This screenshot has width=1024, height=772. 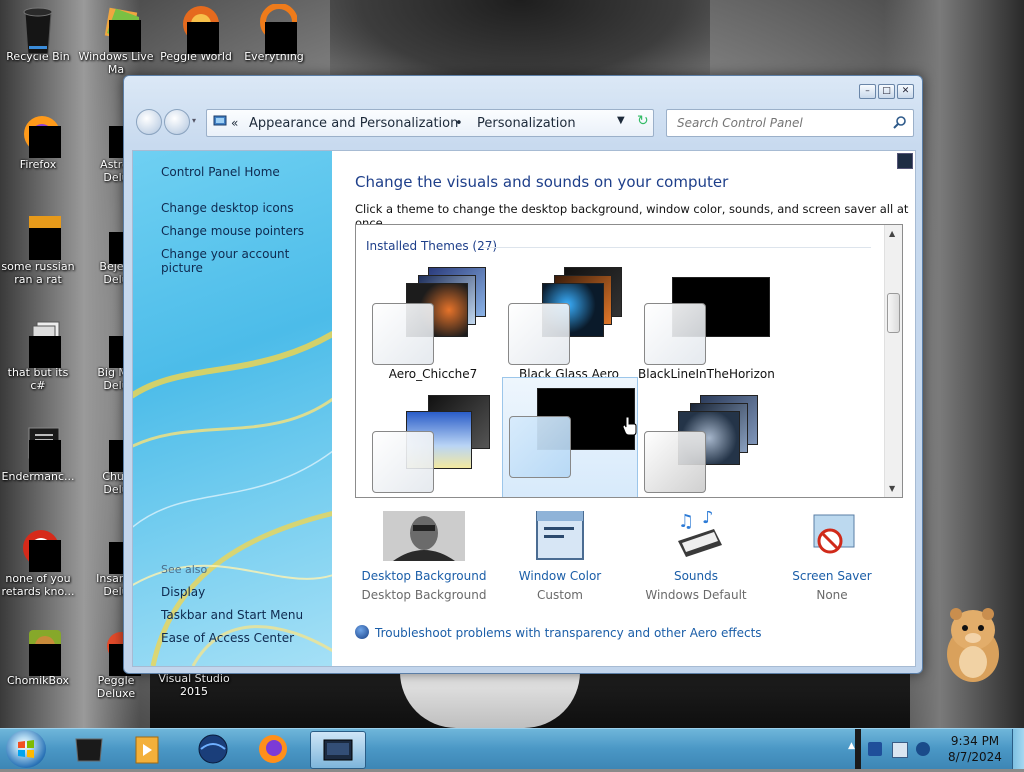 I want to click on forward-button, so click(x=177, y=122).